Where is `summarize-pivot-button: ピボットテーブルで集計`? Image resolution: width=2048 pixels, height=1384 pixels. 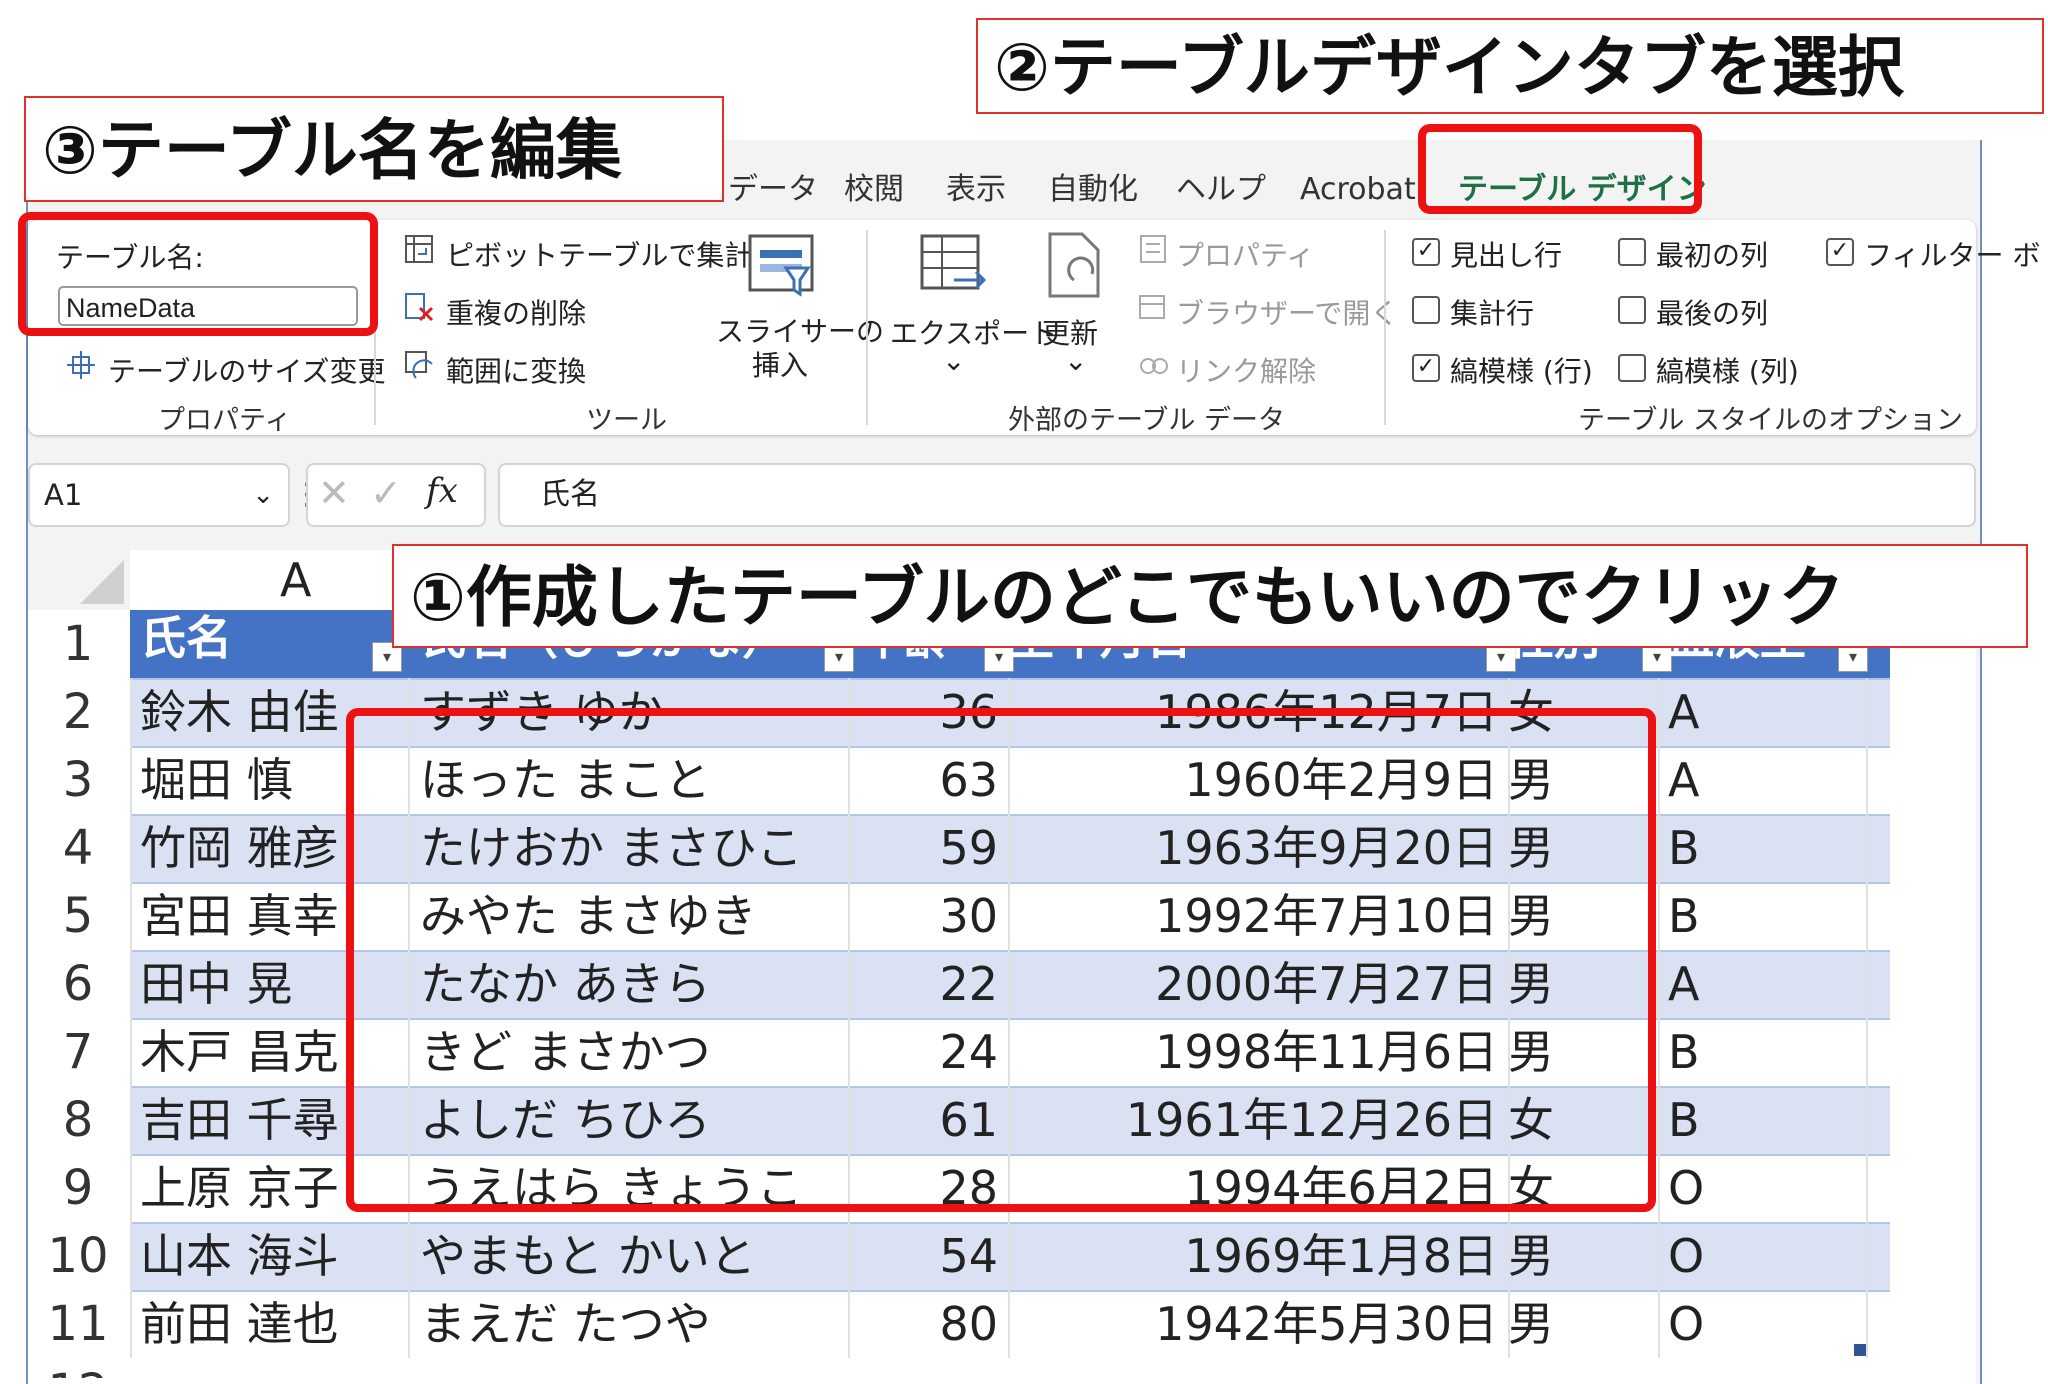 summarize-pivot-button: ピボットテーブルで集計 is located at coordinates (599, 254).